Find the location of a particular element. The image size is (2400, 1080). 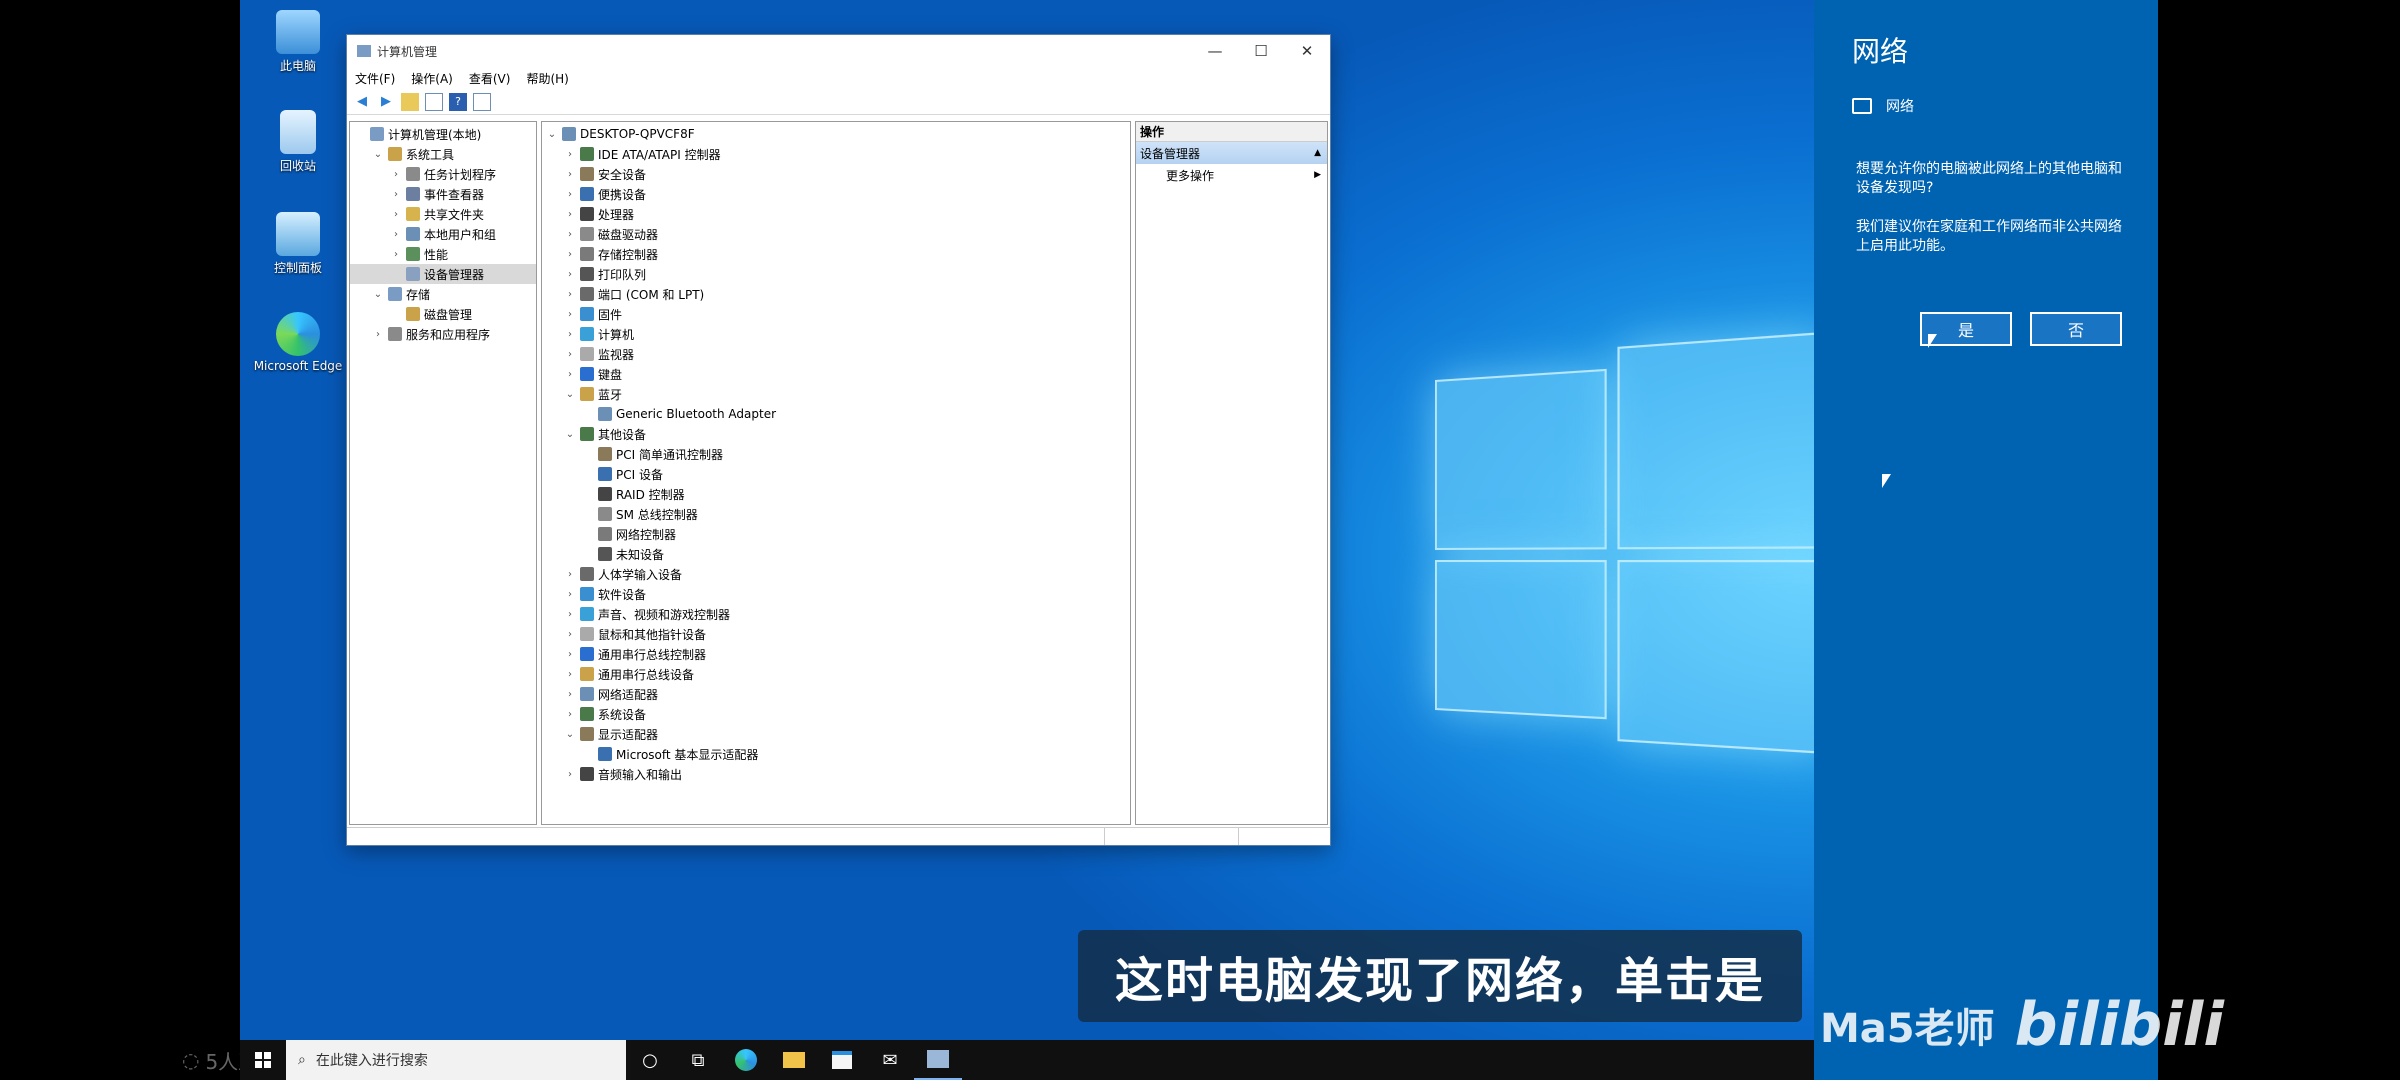

help-icon: ? is located at coordinates (458, 102).